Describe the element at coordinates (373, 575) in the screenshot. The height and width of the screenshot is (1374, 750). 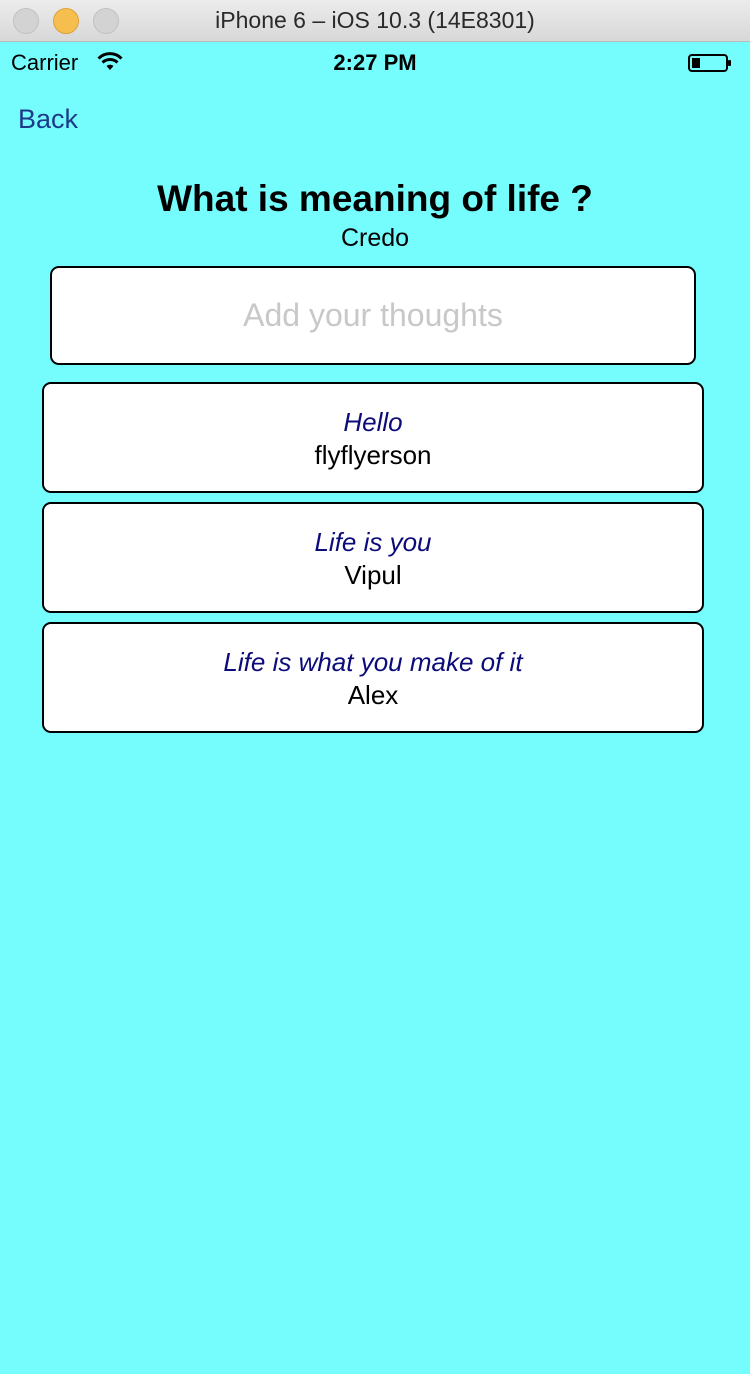
I see `answer-author: Vipul` at that location.